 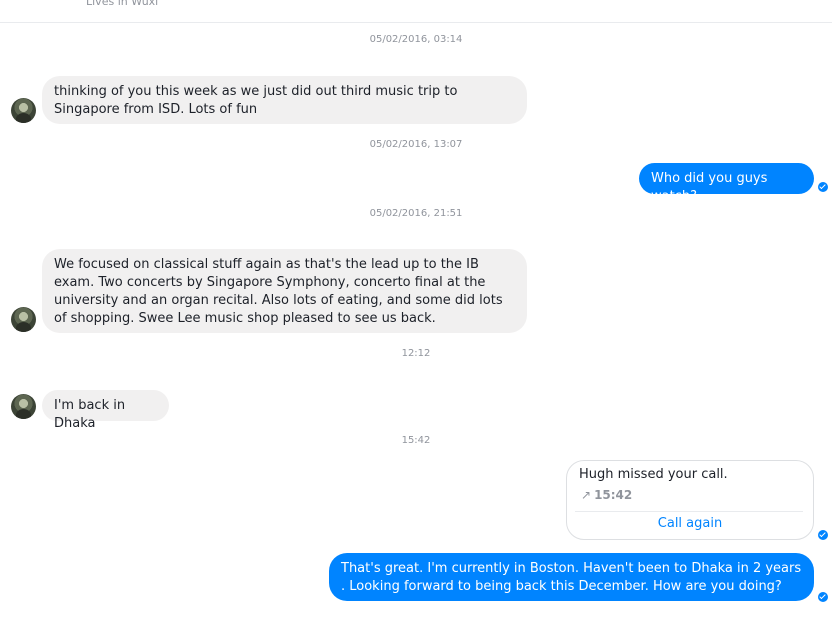 What do you see at coordinates (122, 4) in the screenshot?
I see `profile-subtitle: Lives in Wuxi` at bounding box center [122, 4].